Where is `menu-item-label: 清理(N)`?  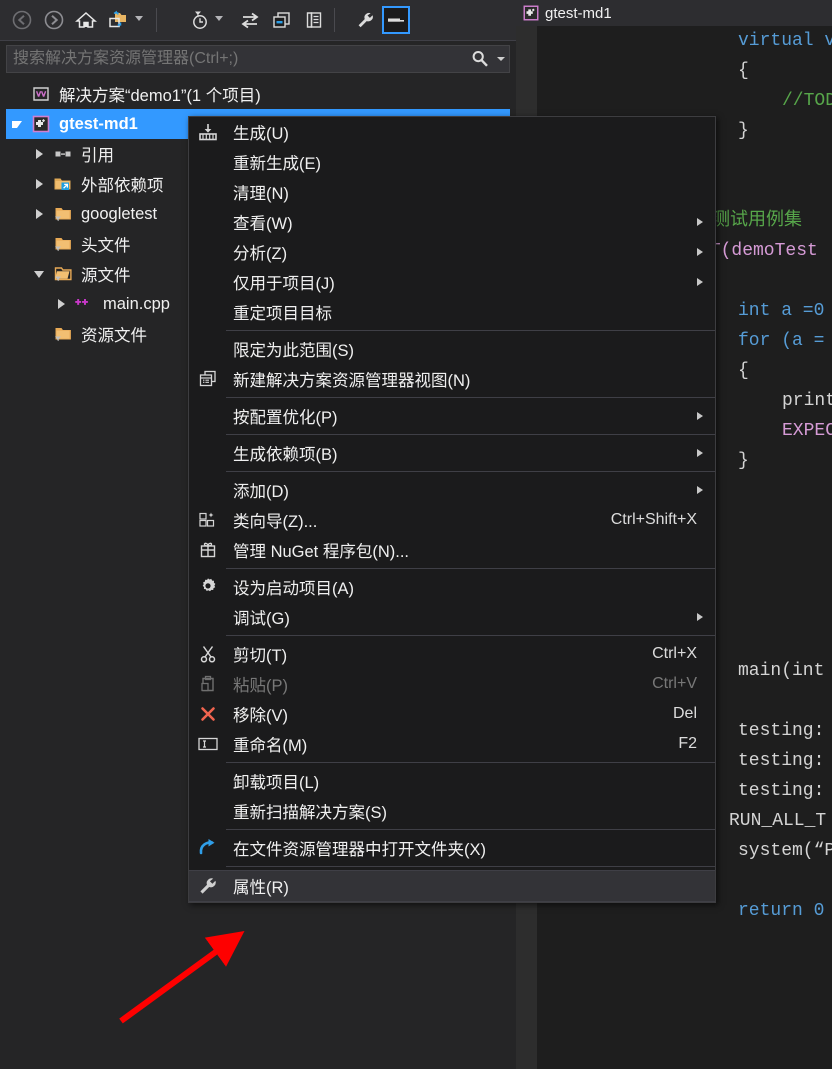
menu-item-label: 清理(N) is located at coordinates (261, 194).